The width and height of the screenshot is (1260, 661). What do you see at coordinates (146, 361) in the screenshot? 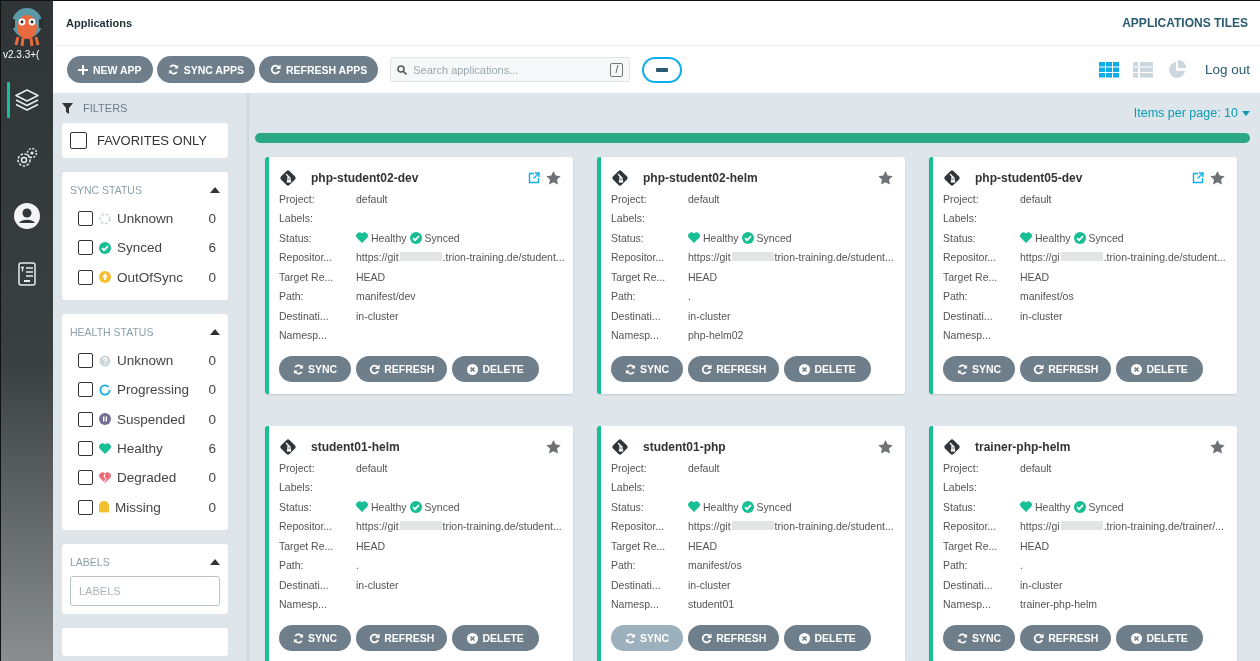
I see `filter-label: Unknown` at bounding box center [146, 361].